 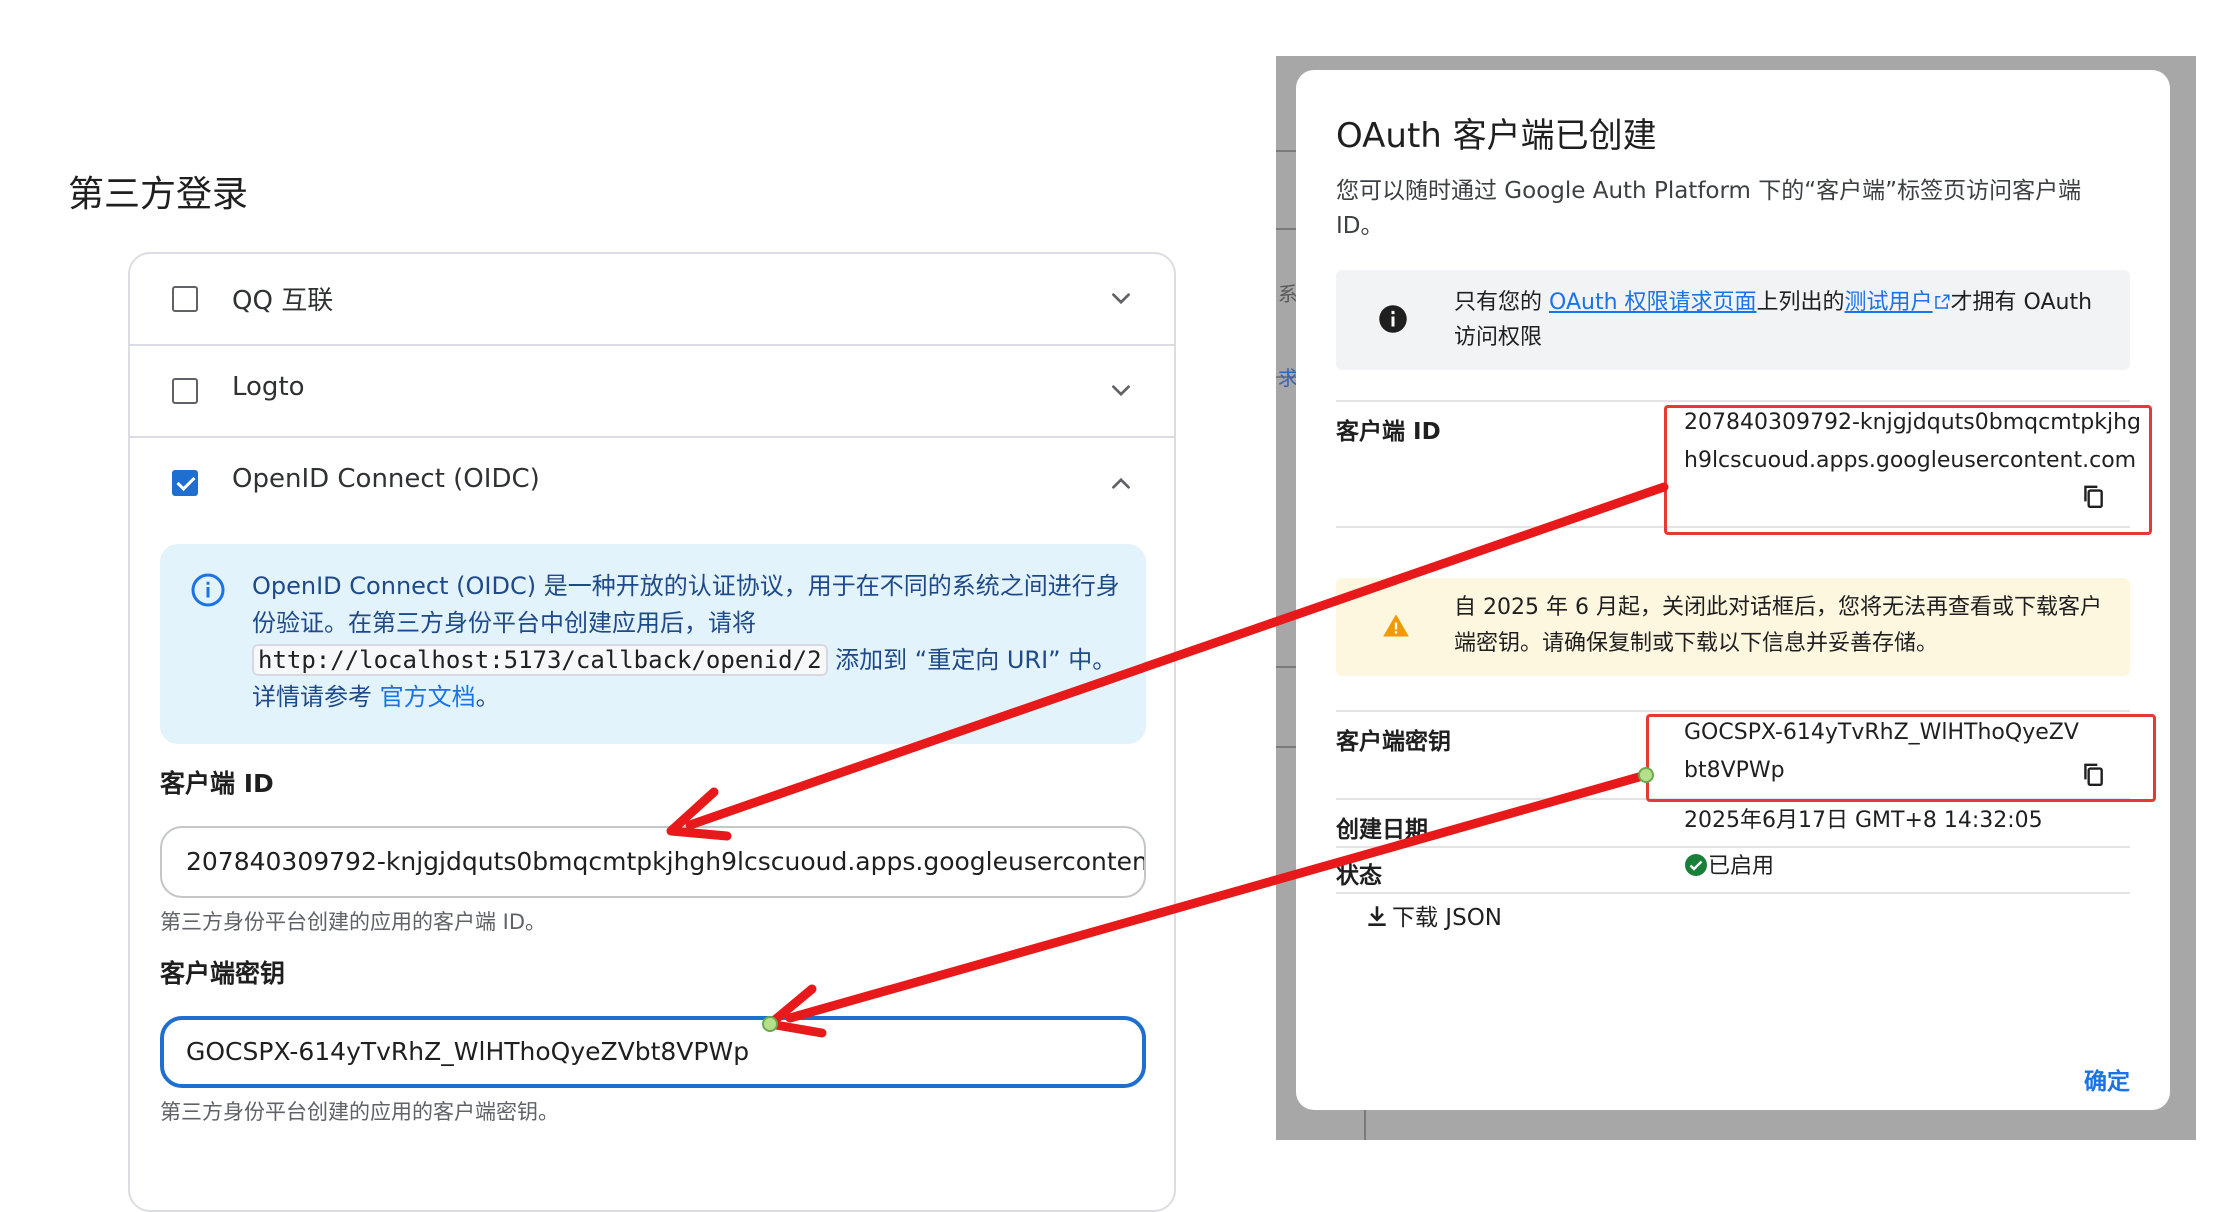 What do you see at coordinates (185, 299) in the screenshot?
I see `qq-checkbox` at bounding box center [185, 299].